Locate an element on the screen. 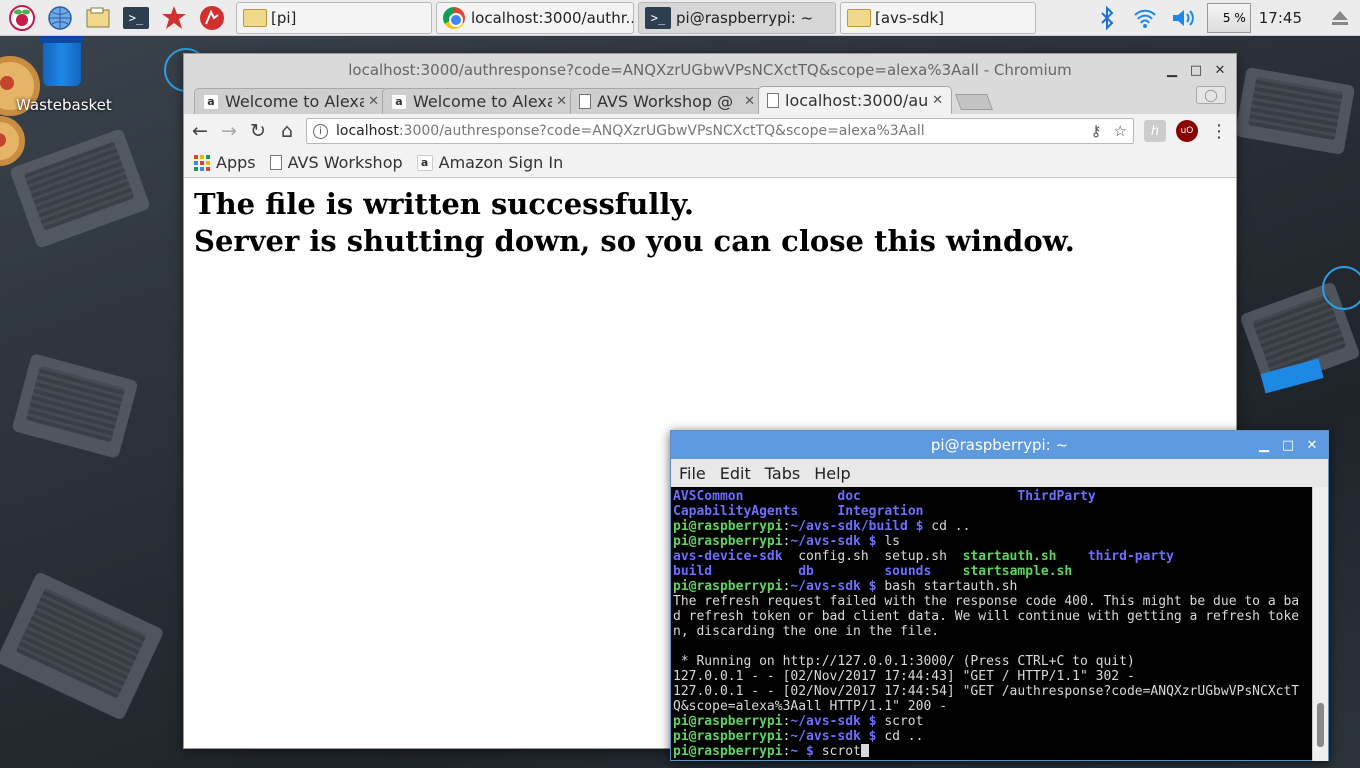  raspberry-menu-icon is located at coordinates (22, 18).